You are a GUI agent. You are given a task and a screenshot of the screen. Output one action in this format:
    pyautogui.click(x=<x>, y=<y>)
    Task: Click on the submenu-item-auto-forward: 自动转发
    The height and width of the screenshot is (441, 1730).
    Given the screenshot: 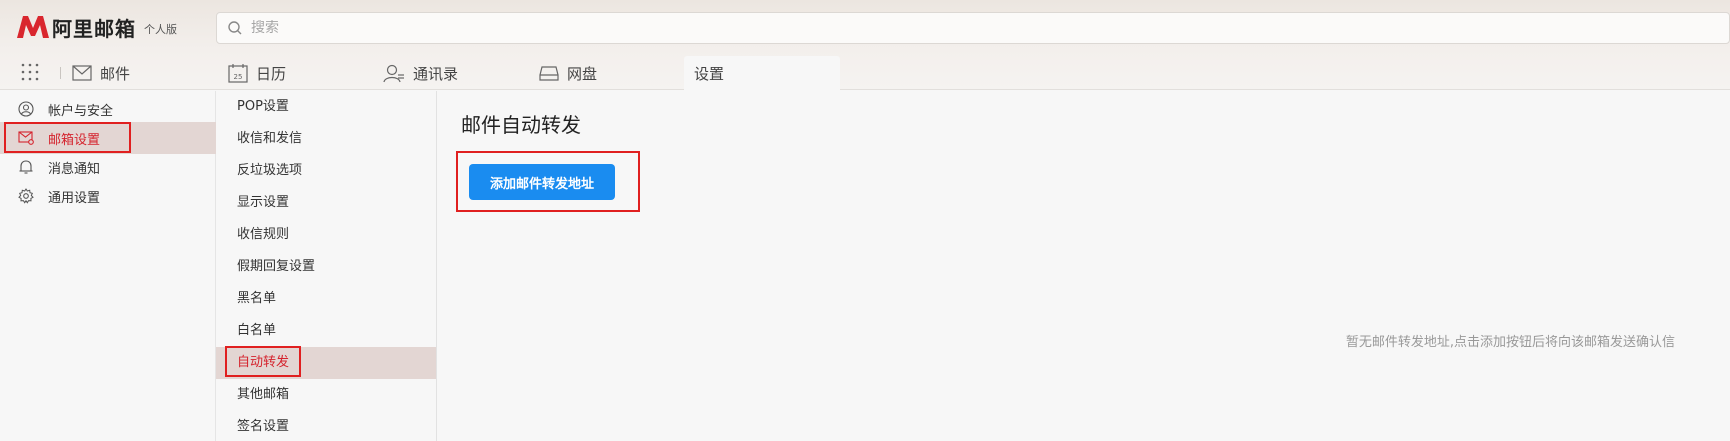 What is the action you would take?
    pyautogui.click(x=326, y=363)
    